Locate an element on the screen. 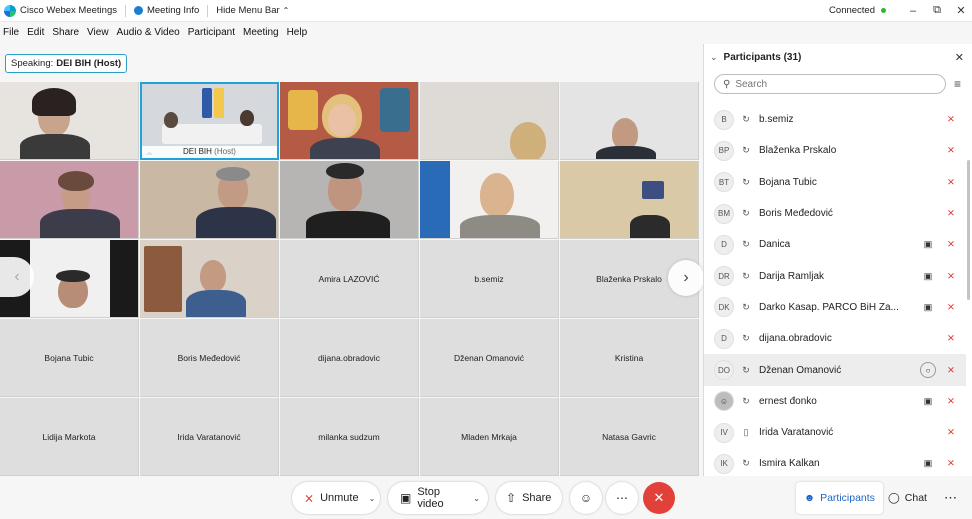 The height and width of the screenshot is (519, 972). tile-name: Mladen Mrkaja is located at coordinates (489, 436).